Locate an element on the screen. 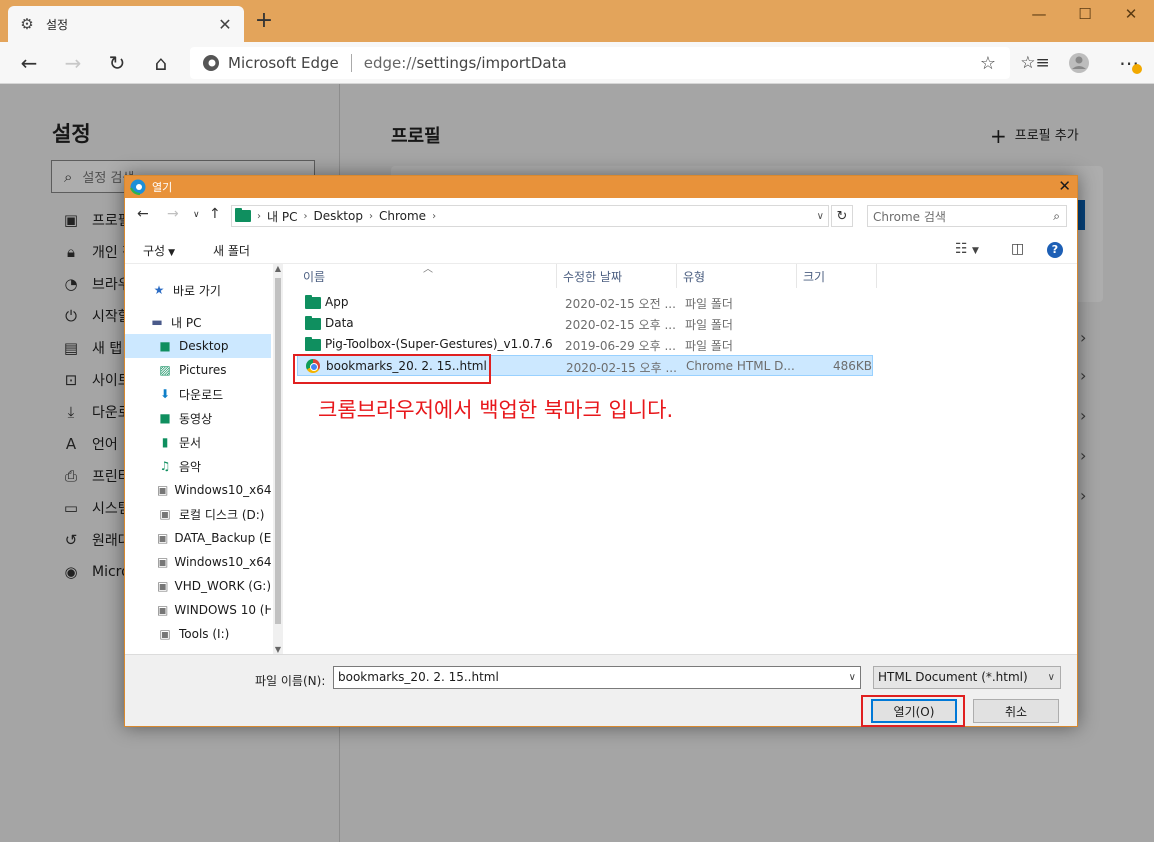  favorite-star-icon: ☆ is located at coordinates (988, 63).